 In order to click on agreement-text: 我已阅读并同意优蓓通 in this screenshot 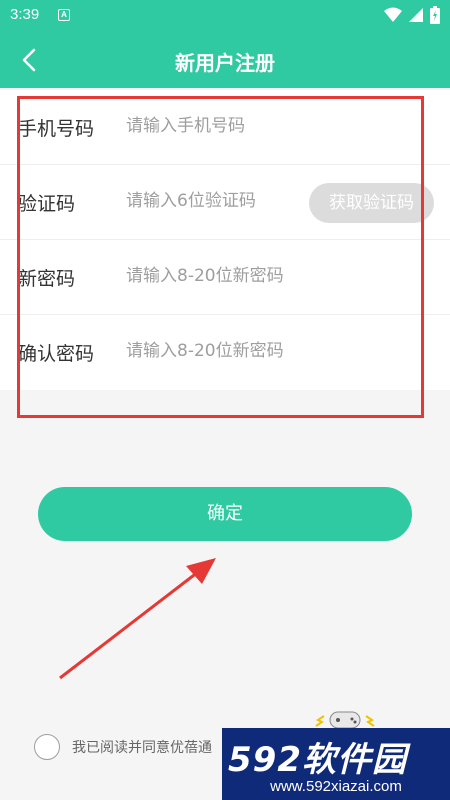, I will do `click(142, 748)`.